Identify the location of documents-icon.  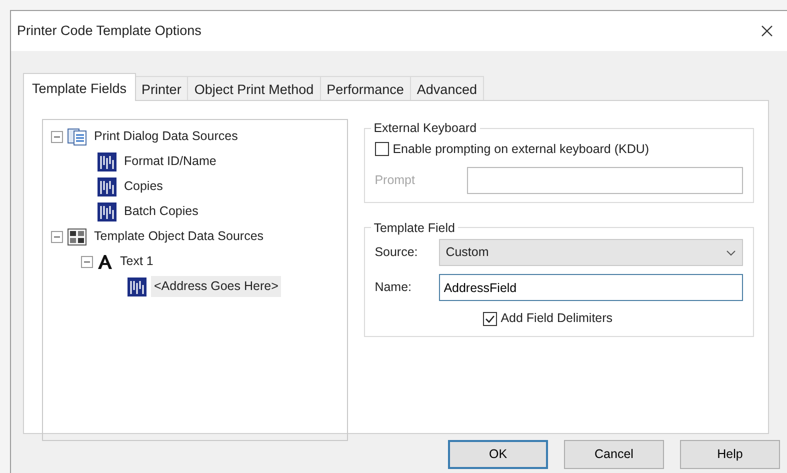
(77, 137).